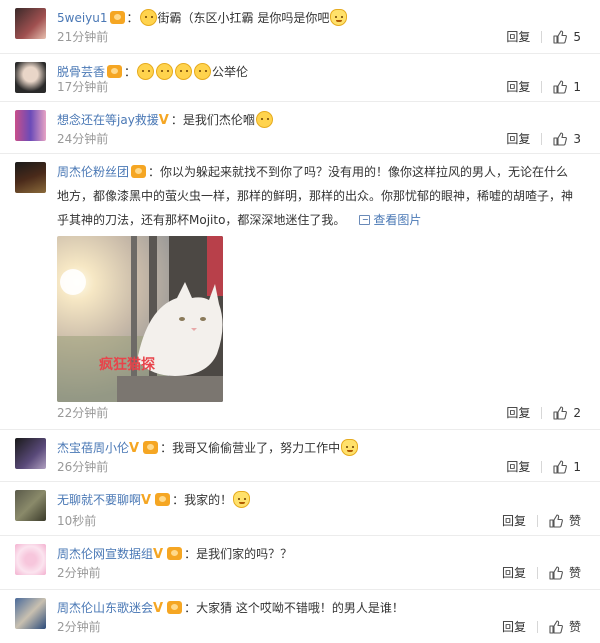 The height and width of the screenshot is (643, 600). I want to click on like-count: 2, so click(577, 412).